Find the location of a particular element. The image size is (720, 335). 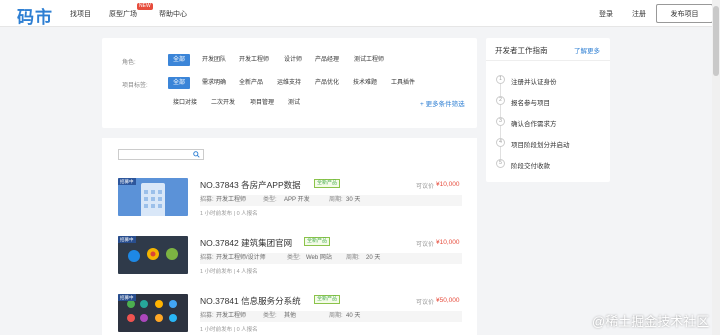

tag-chip-ops: 运维支持 is located at coordinates (289, 83).